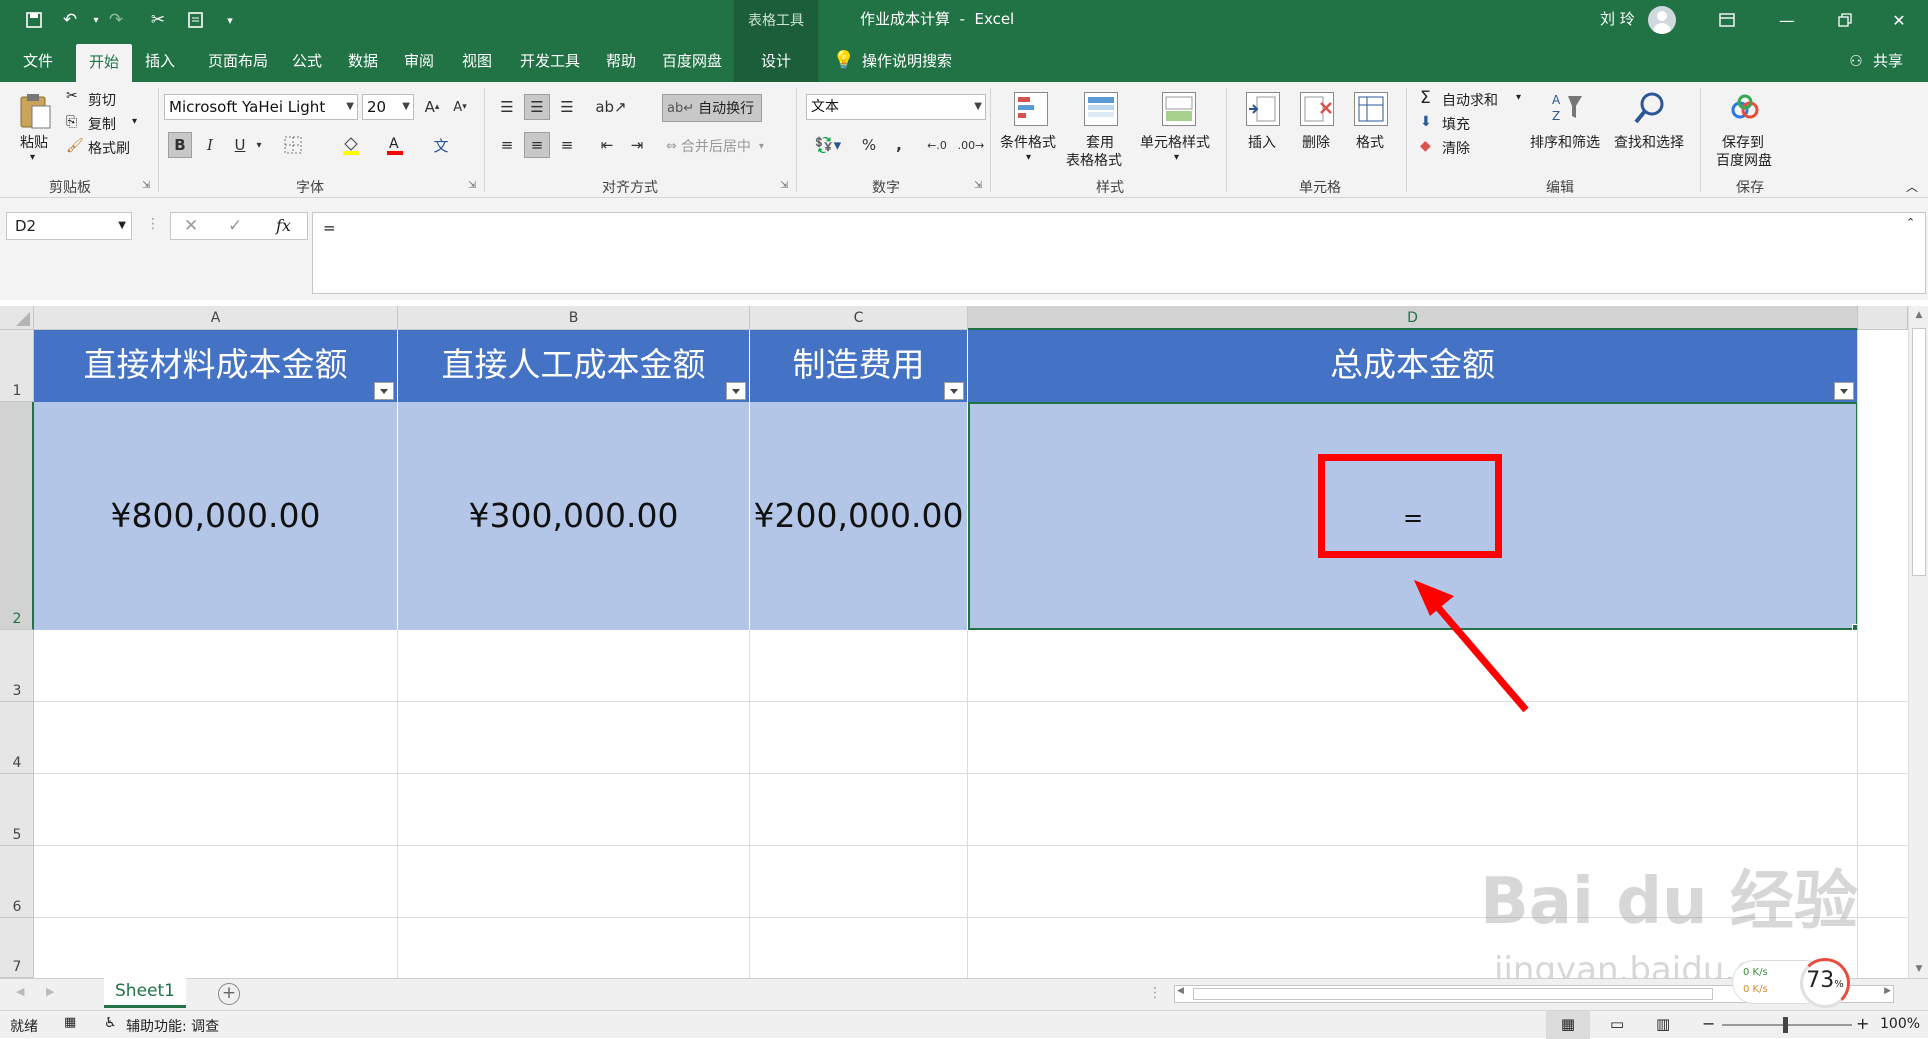  Describe the element at coordinates (1900, 1024) in the screenshot. I see `zoom-level: 100%` at that location.